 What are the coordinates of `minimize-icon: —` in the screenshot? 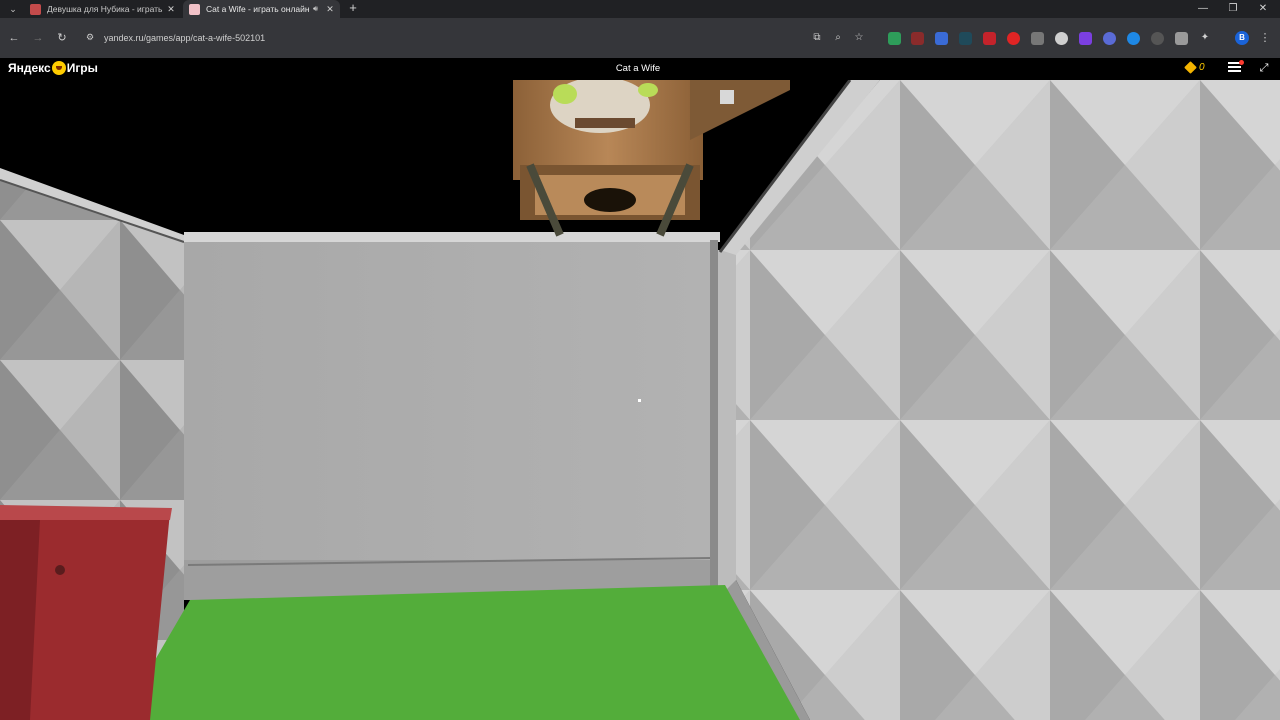 It's located at (1203, 9).